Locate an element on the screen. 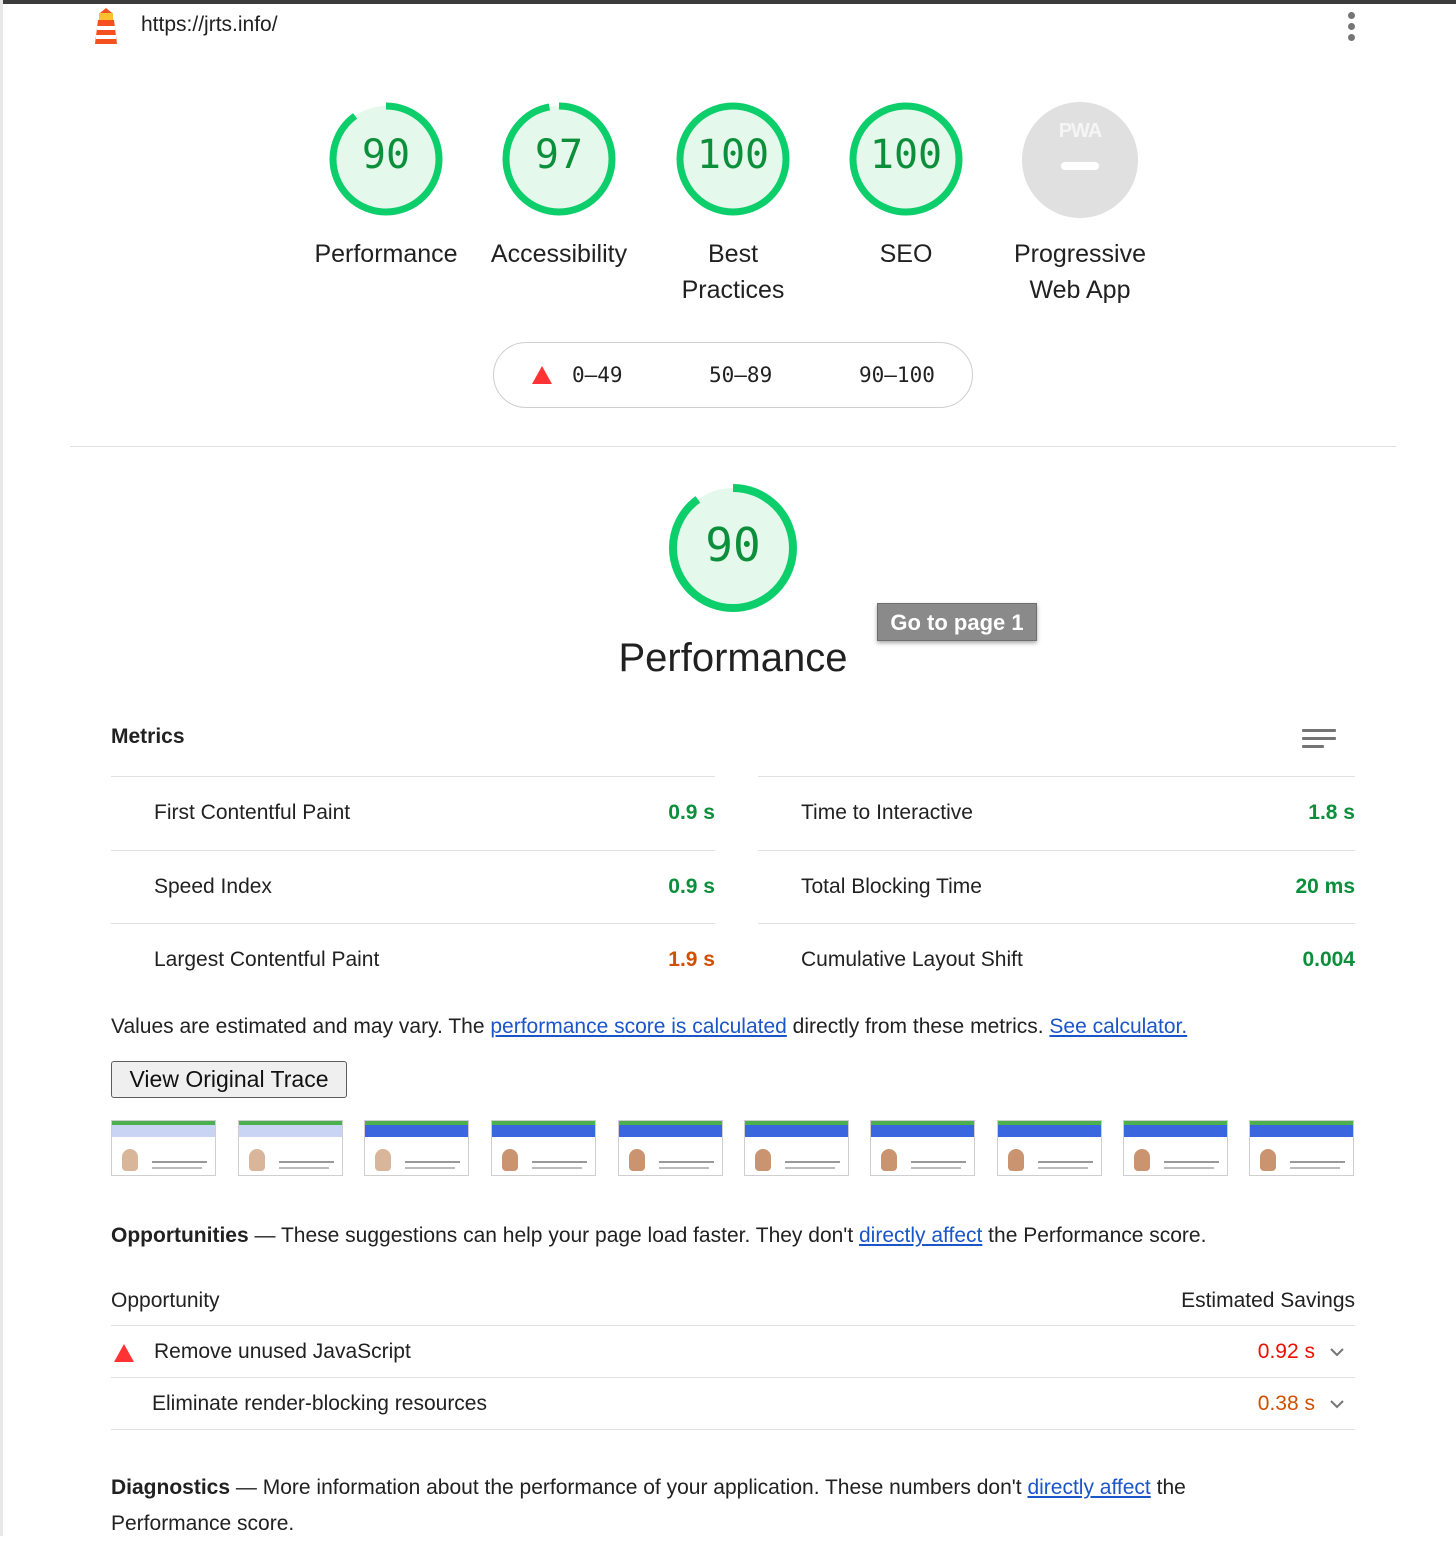  savings-column-header: Estimated Savings is located at coordinates (1268, 1300).